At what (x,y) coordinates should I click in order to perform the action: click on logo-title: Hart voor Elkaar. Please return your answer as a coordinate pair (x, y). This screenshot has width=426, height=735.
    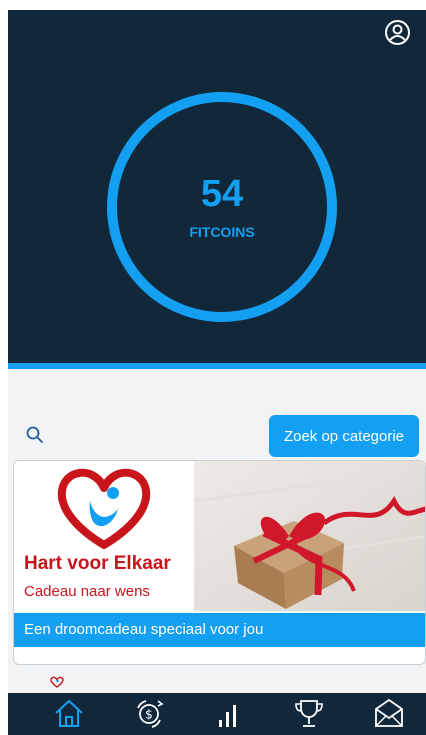
    Looking at the image, I should click on (97, 563).